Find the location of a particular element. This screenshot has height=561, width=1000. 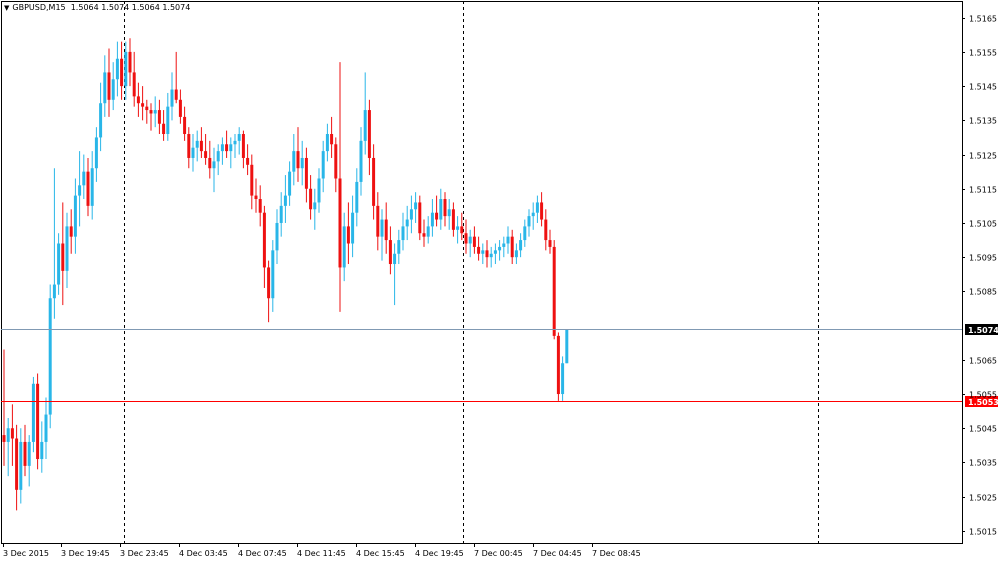

y-tick-label-9: 1.5065 is located at coordinates (983, 361).